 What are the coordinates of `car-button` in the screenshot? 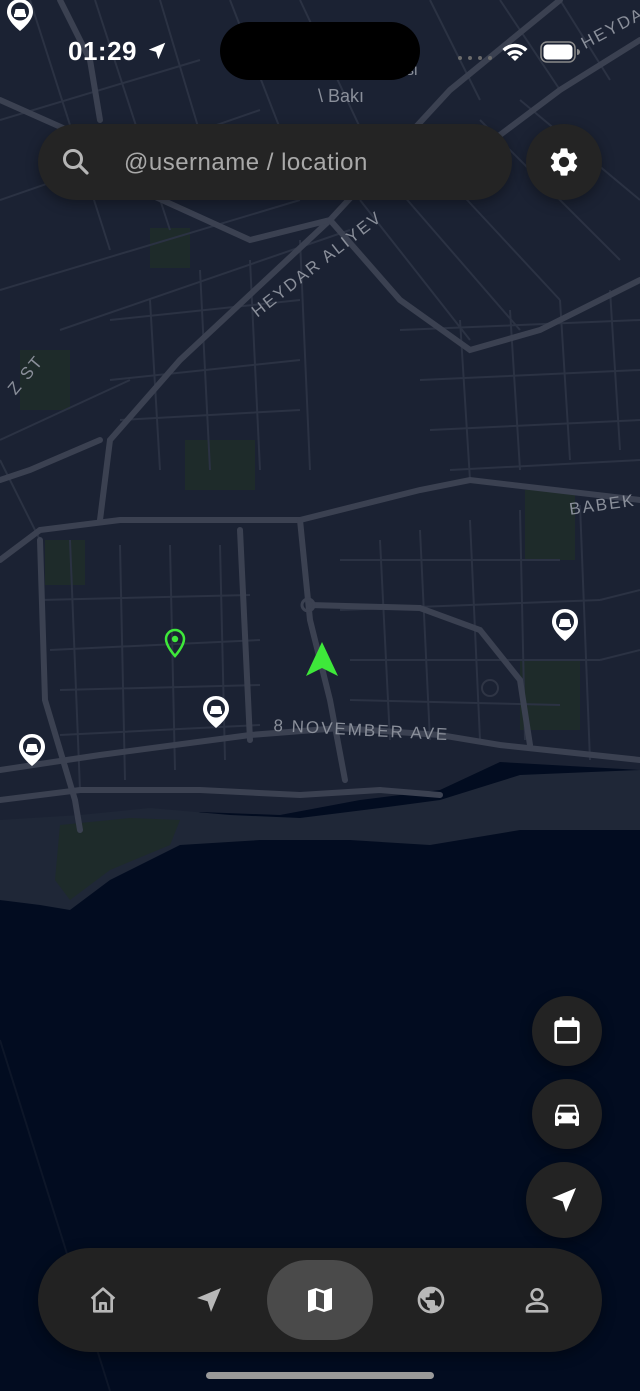 It's located at (567, 1114).